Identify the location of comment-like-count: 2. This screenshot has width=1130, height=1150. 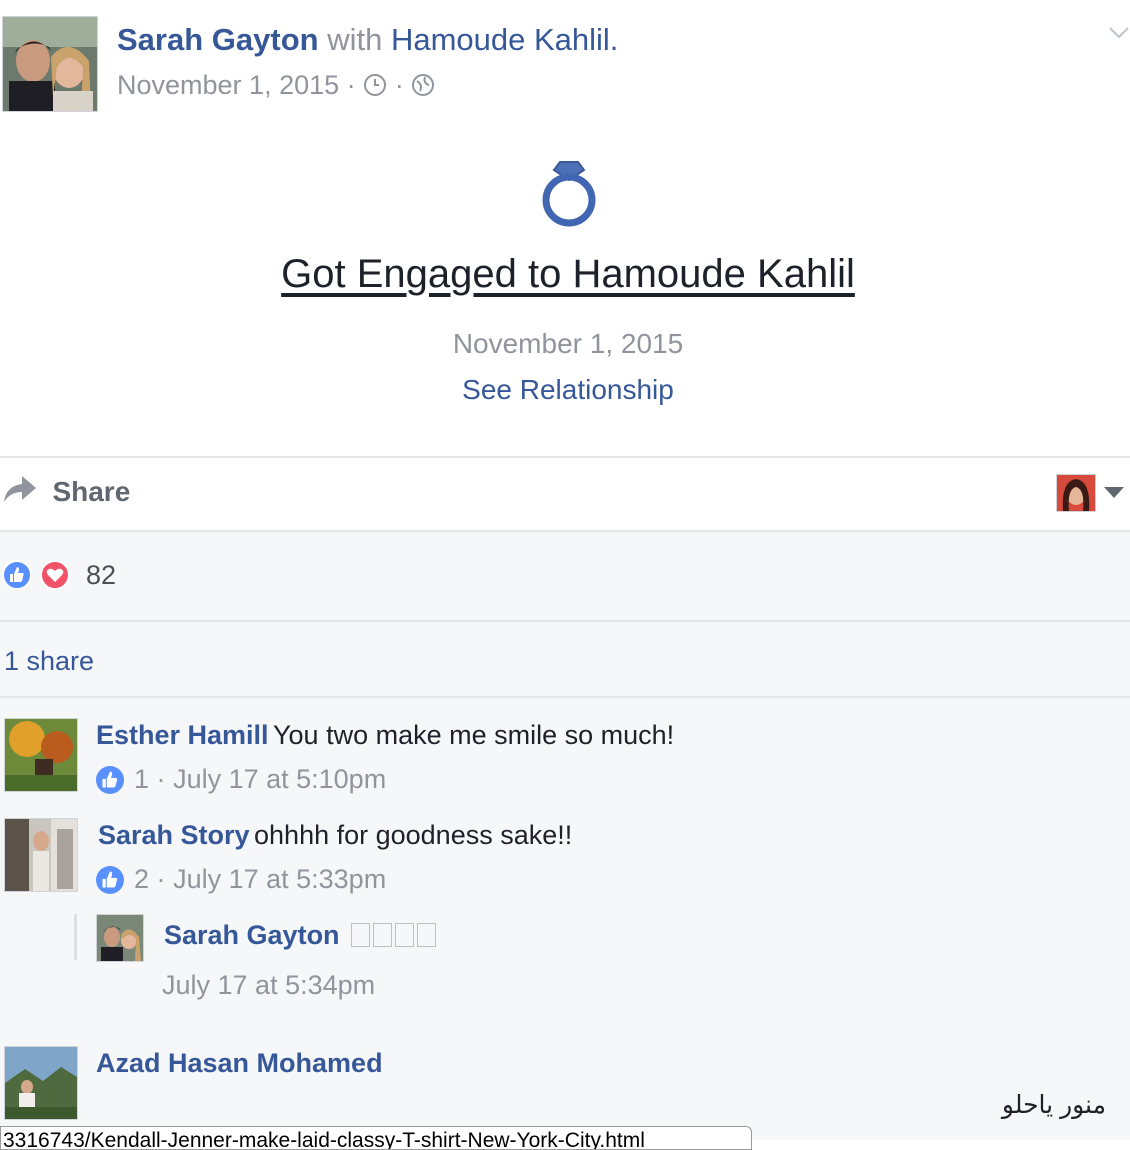
(141, 879).